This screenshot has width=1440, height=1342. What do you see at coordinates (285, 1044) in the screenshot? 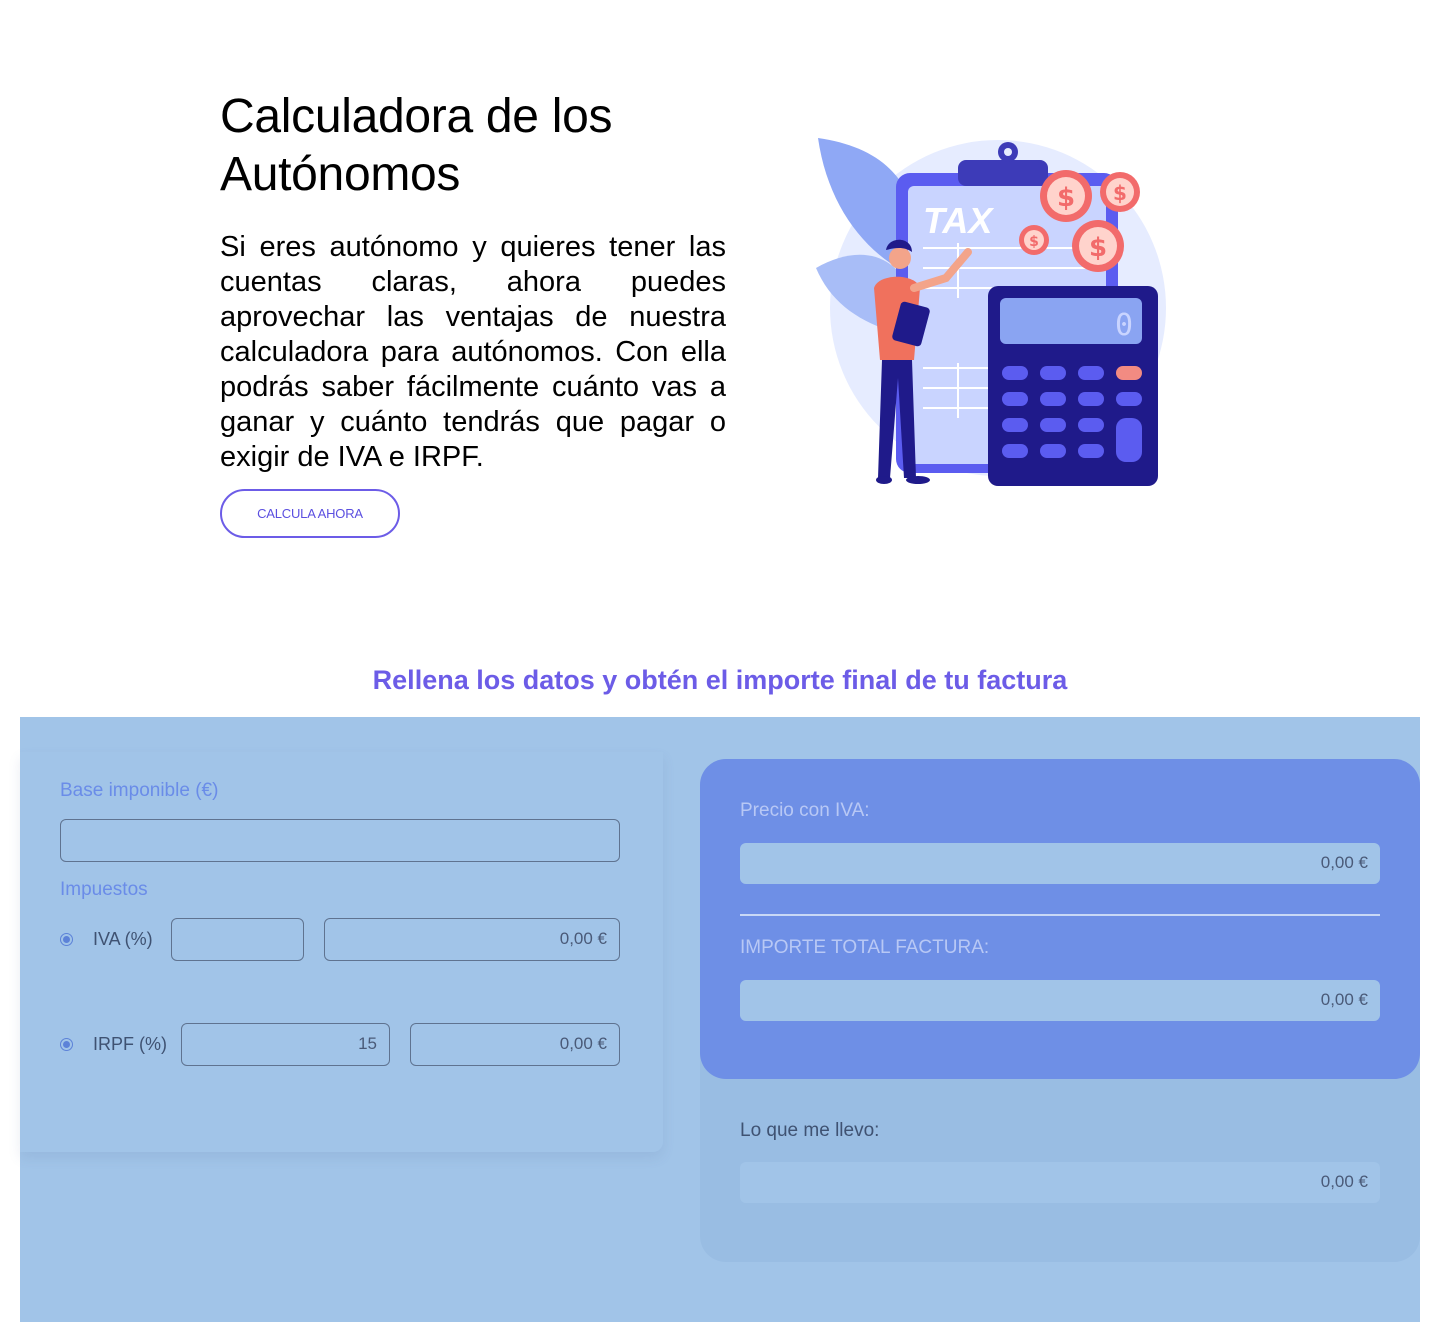
I see `irpf-percent-input: 15` at bounding box center [285, 1044].